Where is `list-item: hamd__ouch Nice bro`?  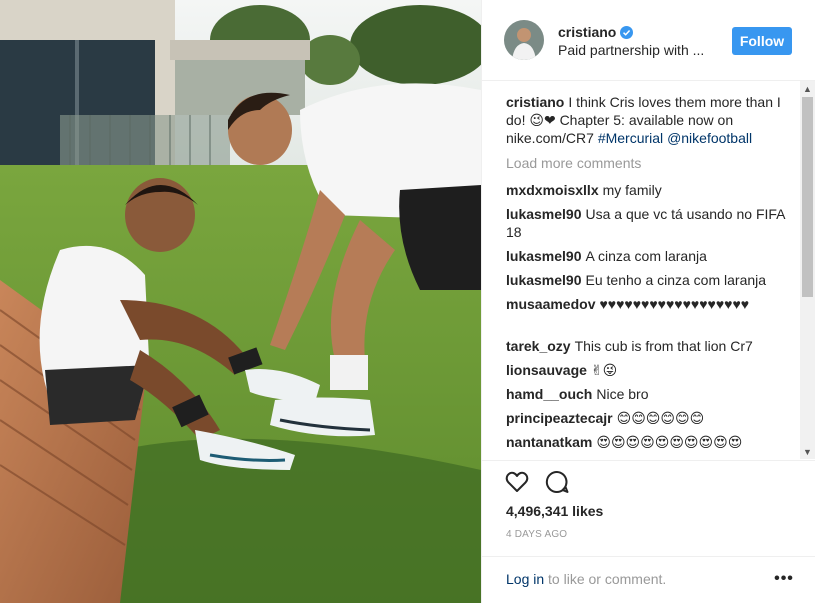 list-item: hamd__ouch Nice bro is located at coordinates (648, 394).